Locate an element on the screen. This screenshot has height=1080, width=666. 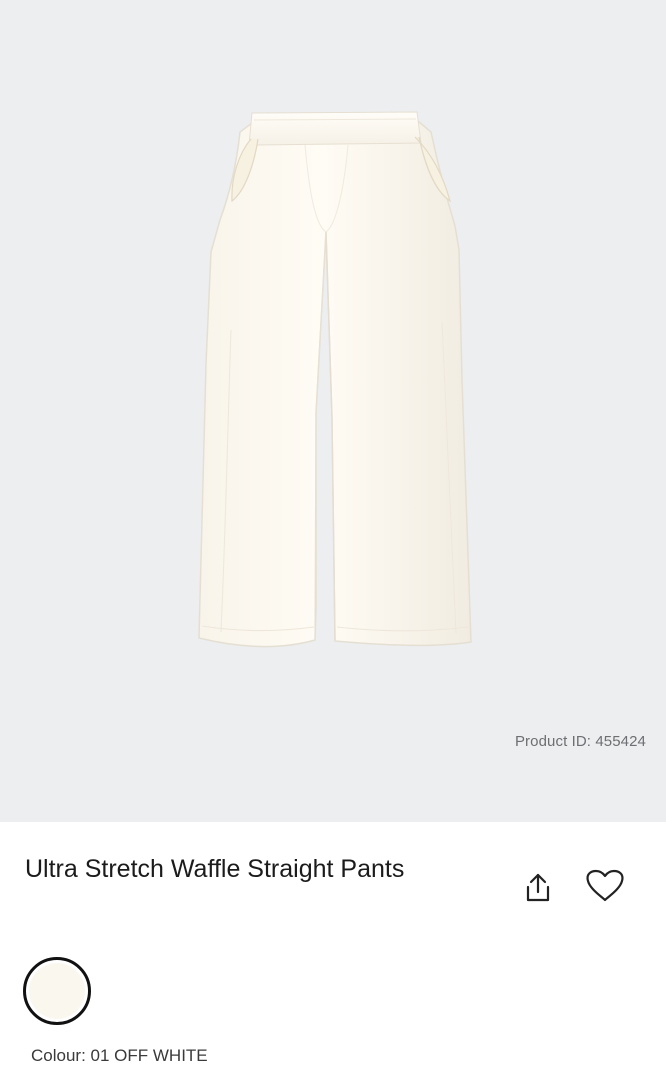
share-button is located at coordinates (538, 888).